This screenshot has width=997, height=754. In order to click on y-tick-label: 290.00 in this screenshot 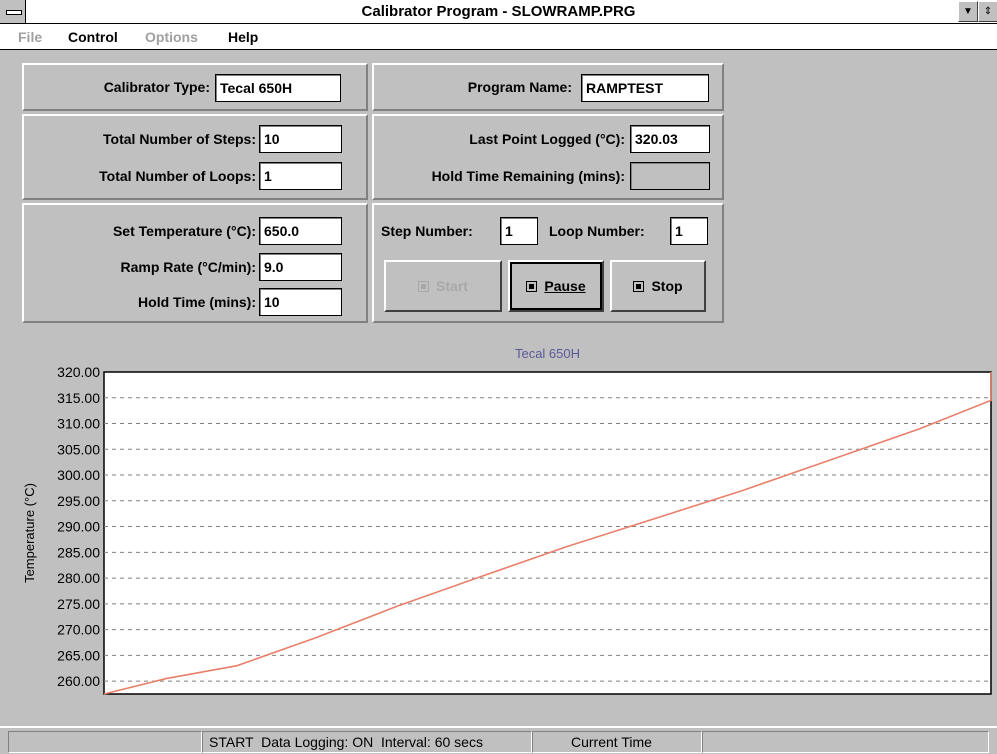, I will do `click(78, 527)`.